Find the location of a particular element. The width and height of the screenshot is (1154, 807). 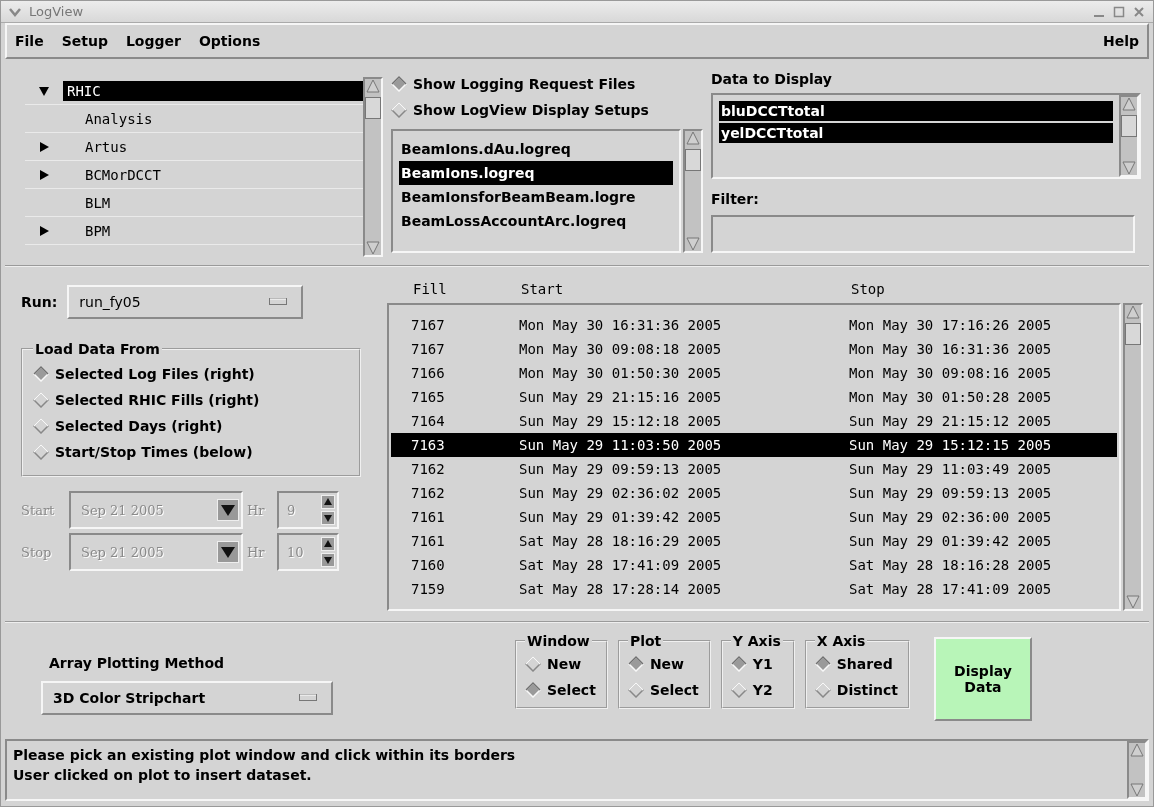

window-menu-icon is located at coordinates (15, 11).